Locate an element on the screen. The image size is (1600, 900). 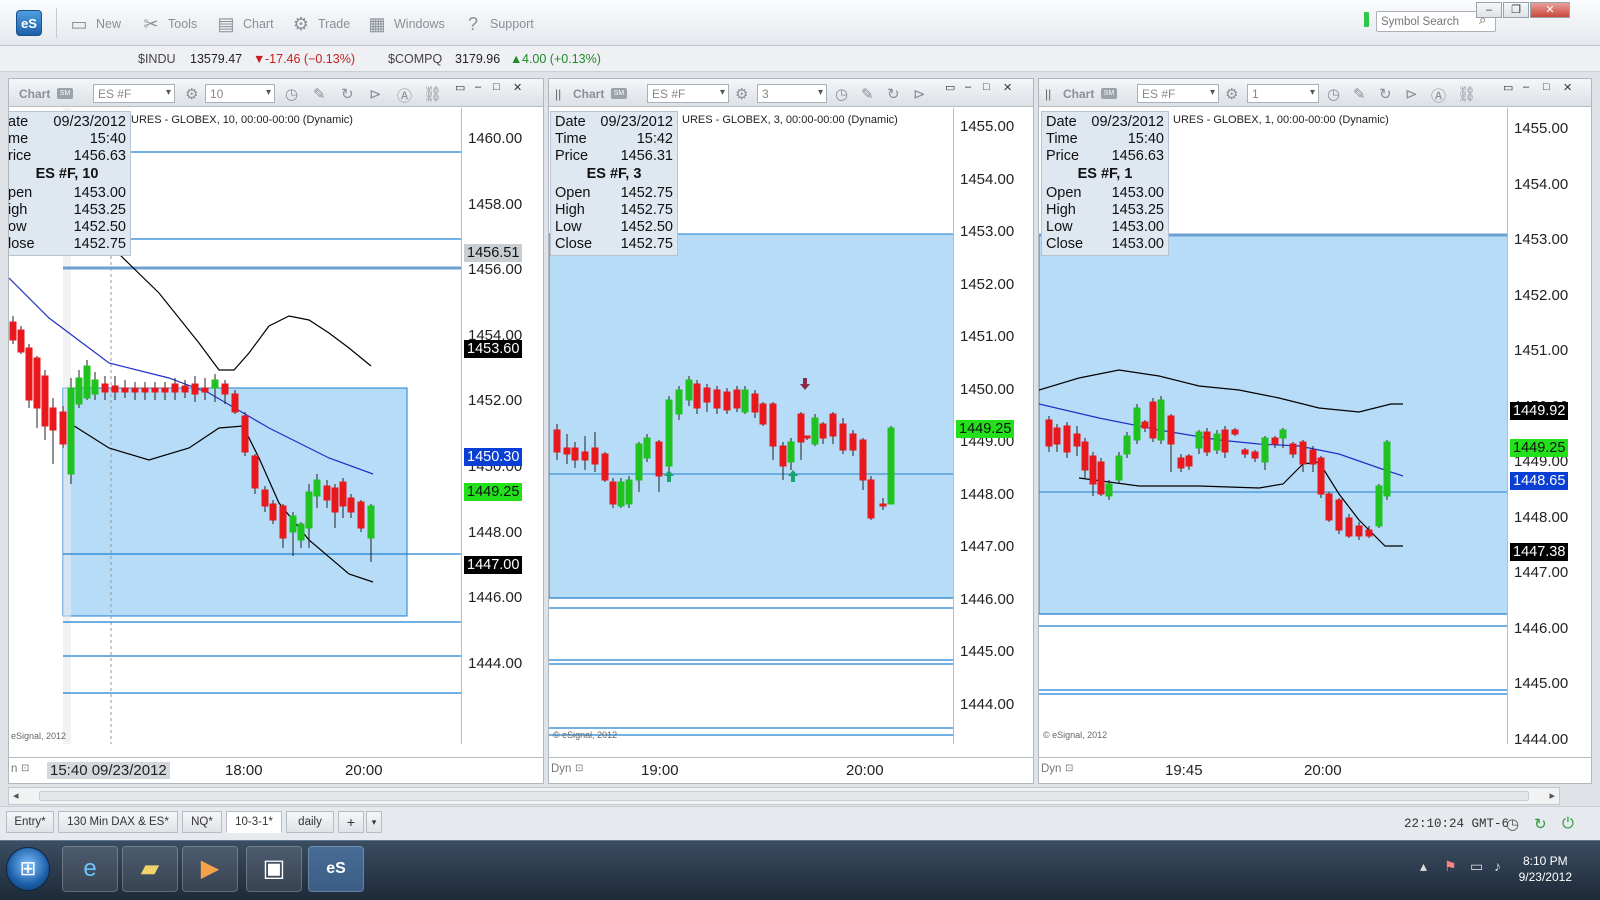
tab-nq: NQ* is located at coordinates (202, 822).